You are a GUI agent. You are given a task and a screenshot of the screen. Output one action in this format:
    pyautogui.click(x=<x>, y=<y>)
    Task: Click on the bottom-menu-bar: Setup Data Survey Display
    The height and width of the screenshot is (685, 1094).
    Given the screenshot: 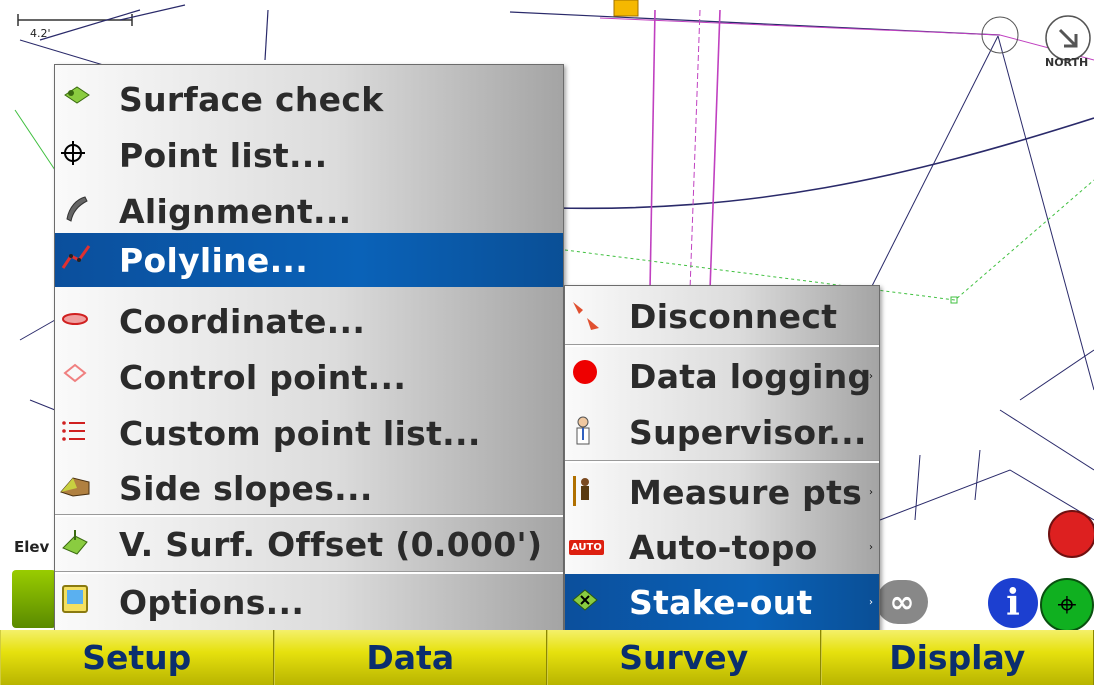 What is the action you would take?
    pyautogui.click(x=547, y=657)
    